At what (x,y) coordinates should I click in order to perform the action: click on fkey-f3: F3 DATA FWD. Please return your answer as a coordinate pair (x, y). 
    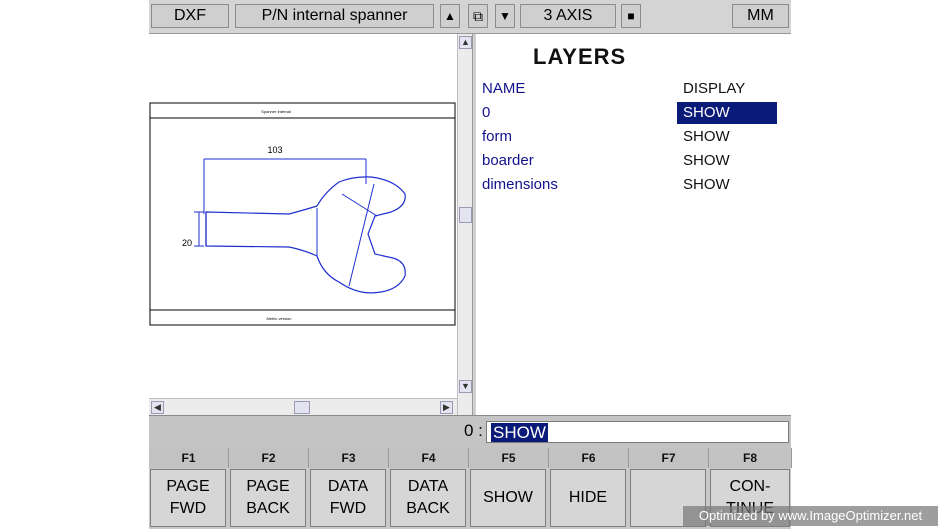
    Looking at the image, I should click on (349, 488).